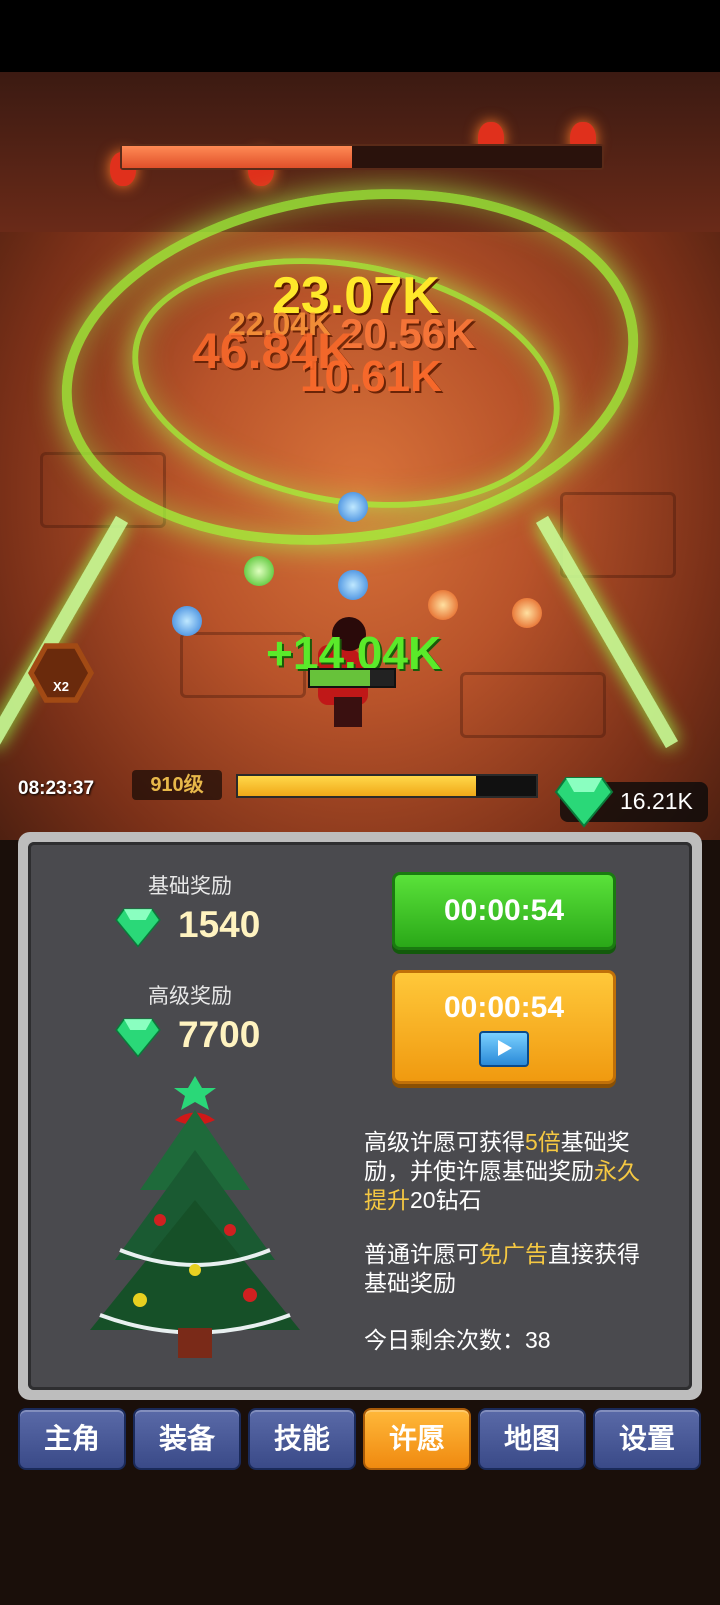 Image resolution: width=720 pixels, height=1605 pixels. What do you see at coordinates (177, 785) in the screenshot?
I see `level-badge: 910级` at bounding box center [177, 785].